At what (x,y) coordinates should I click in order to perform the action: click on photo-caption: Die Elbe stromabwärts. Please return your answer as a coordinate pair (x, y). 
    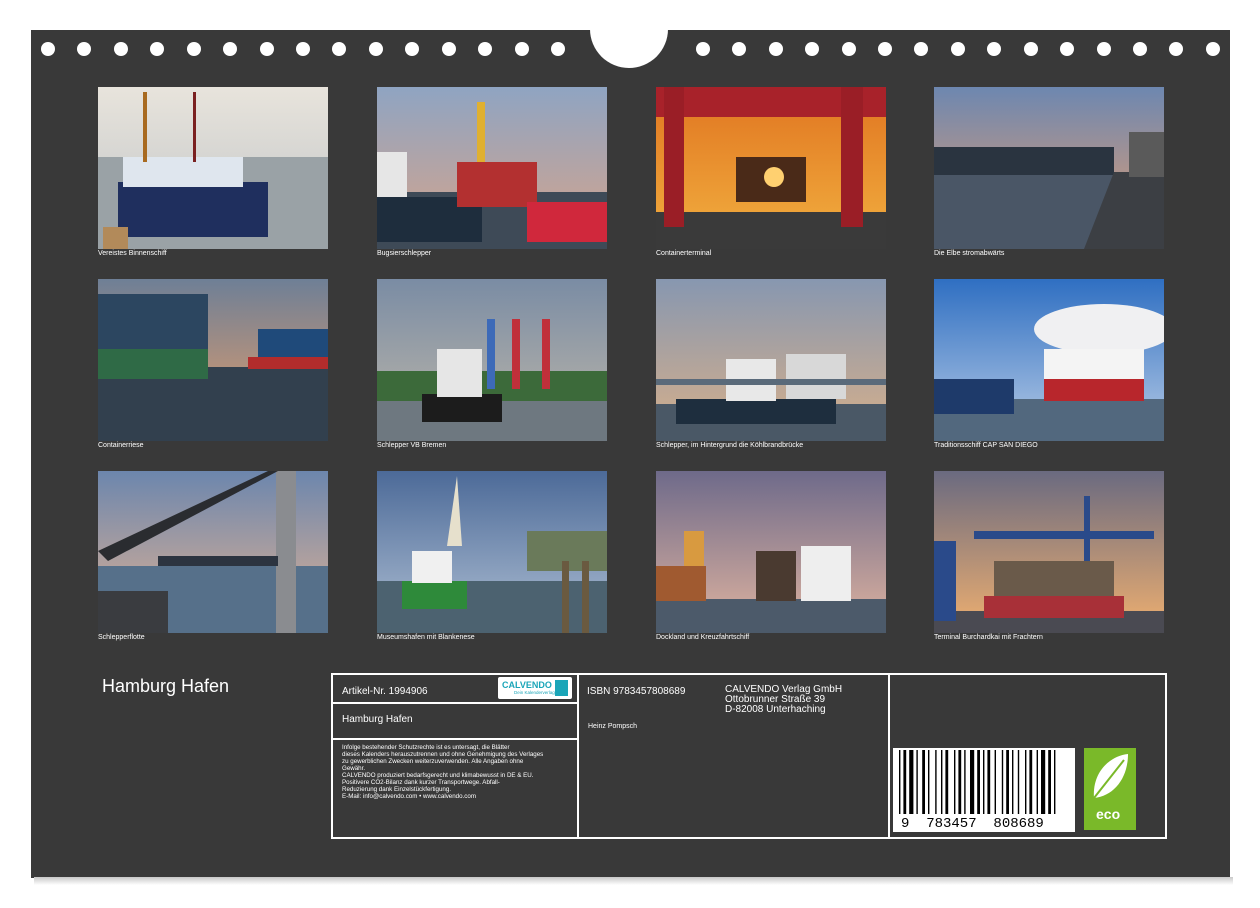
    Looking at the image, I should click on (969, 253).